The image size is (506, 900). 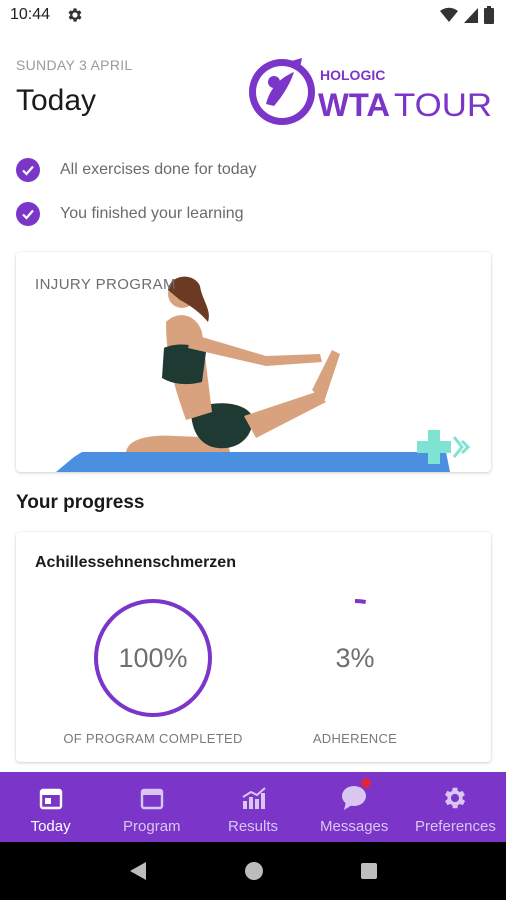 What do you see at coordinates (369, 871) in the screenshot?
I see `recents-icon` at bounding box center [369, 871].